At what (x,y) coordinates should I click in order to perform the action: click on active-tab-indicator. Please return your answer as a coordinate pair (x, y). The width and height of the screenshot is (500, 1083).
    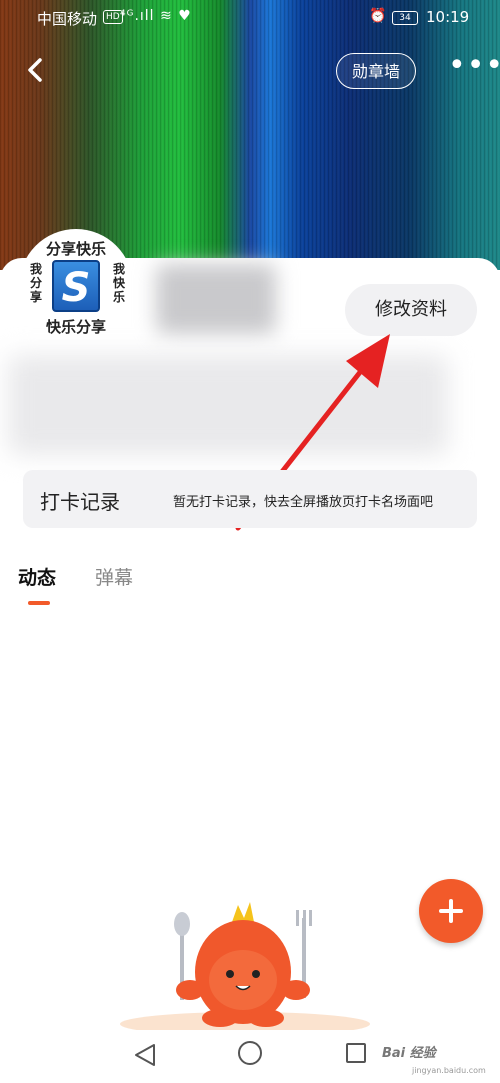
    Looking at the image, I should click on (39, 603).